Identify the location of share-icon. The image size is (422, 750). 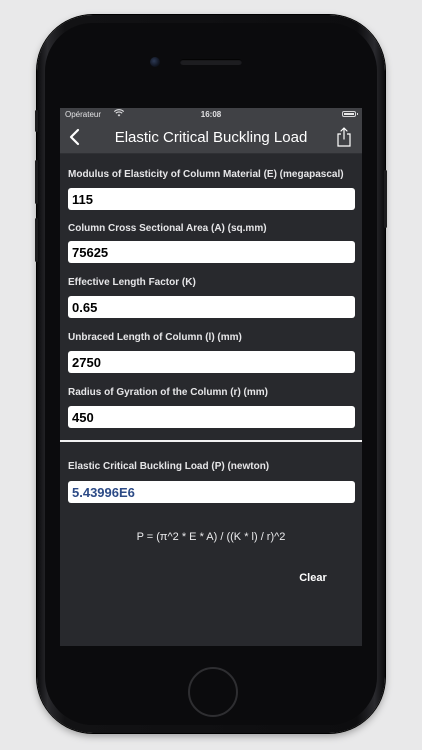
(344, 137).